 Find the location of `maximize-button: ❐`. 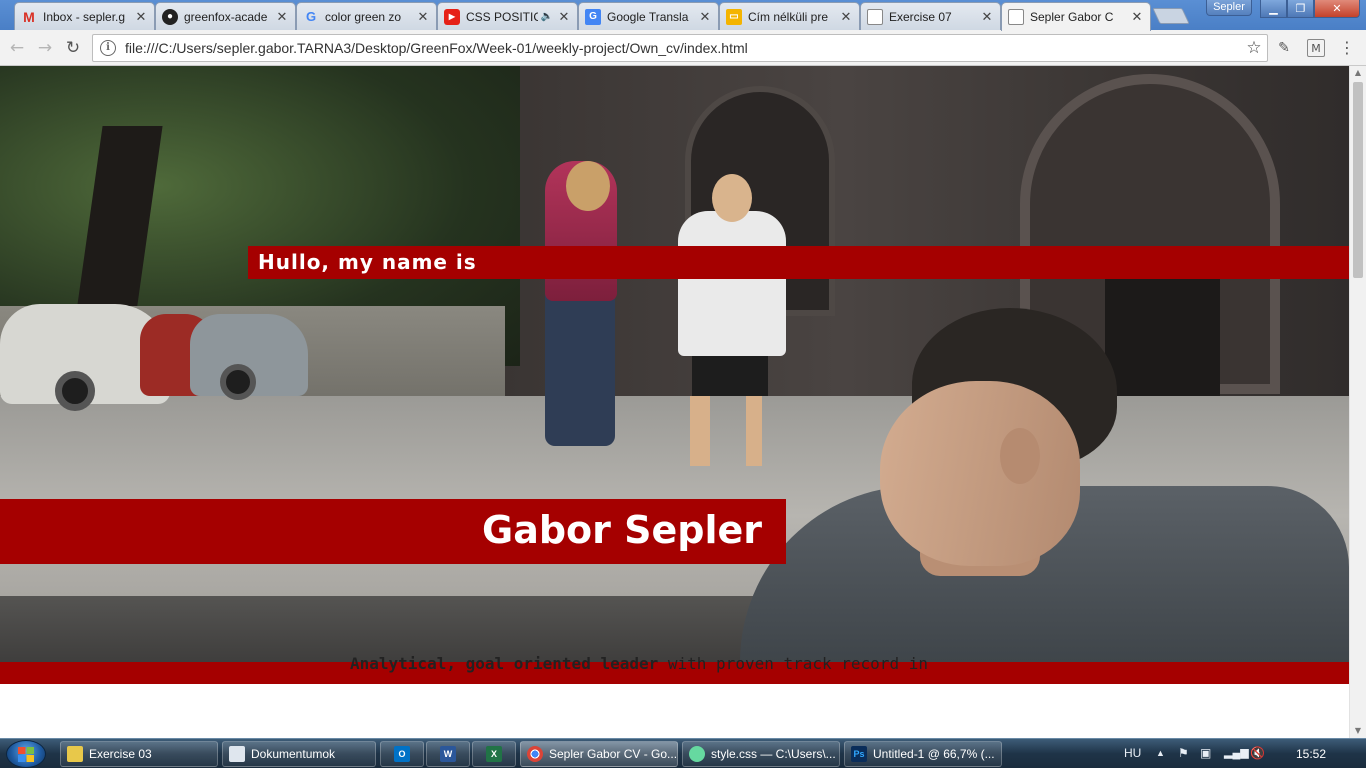

maximize-button: ❐ is located at coordinates (1300, 9).